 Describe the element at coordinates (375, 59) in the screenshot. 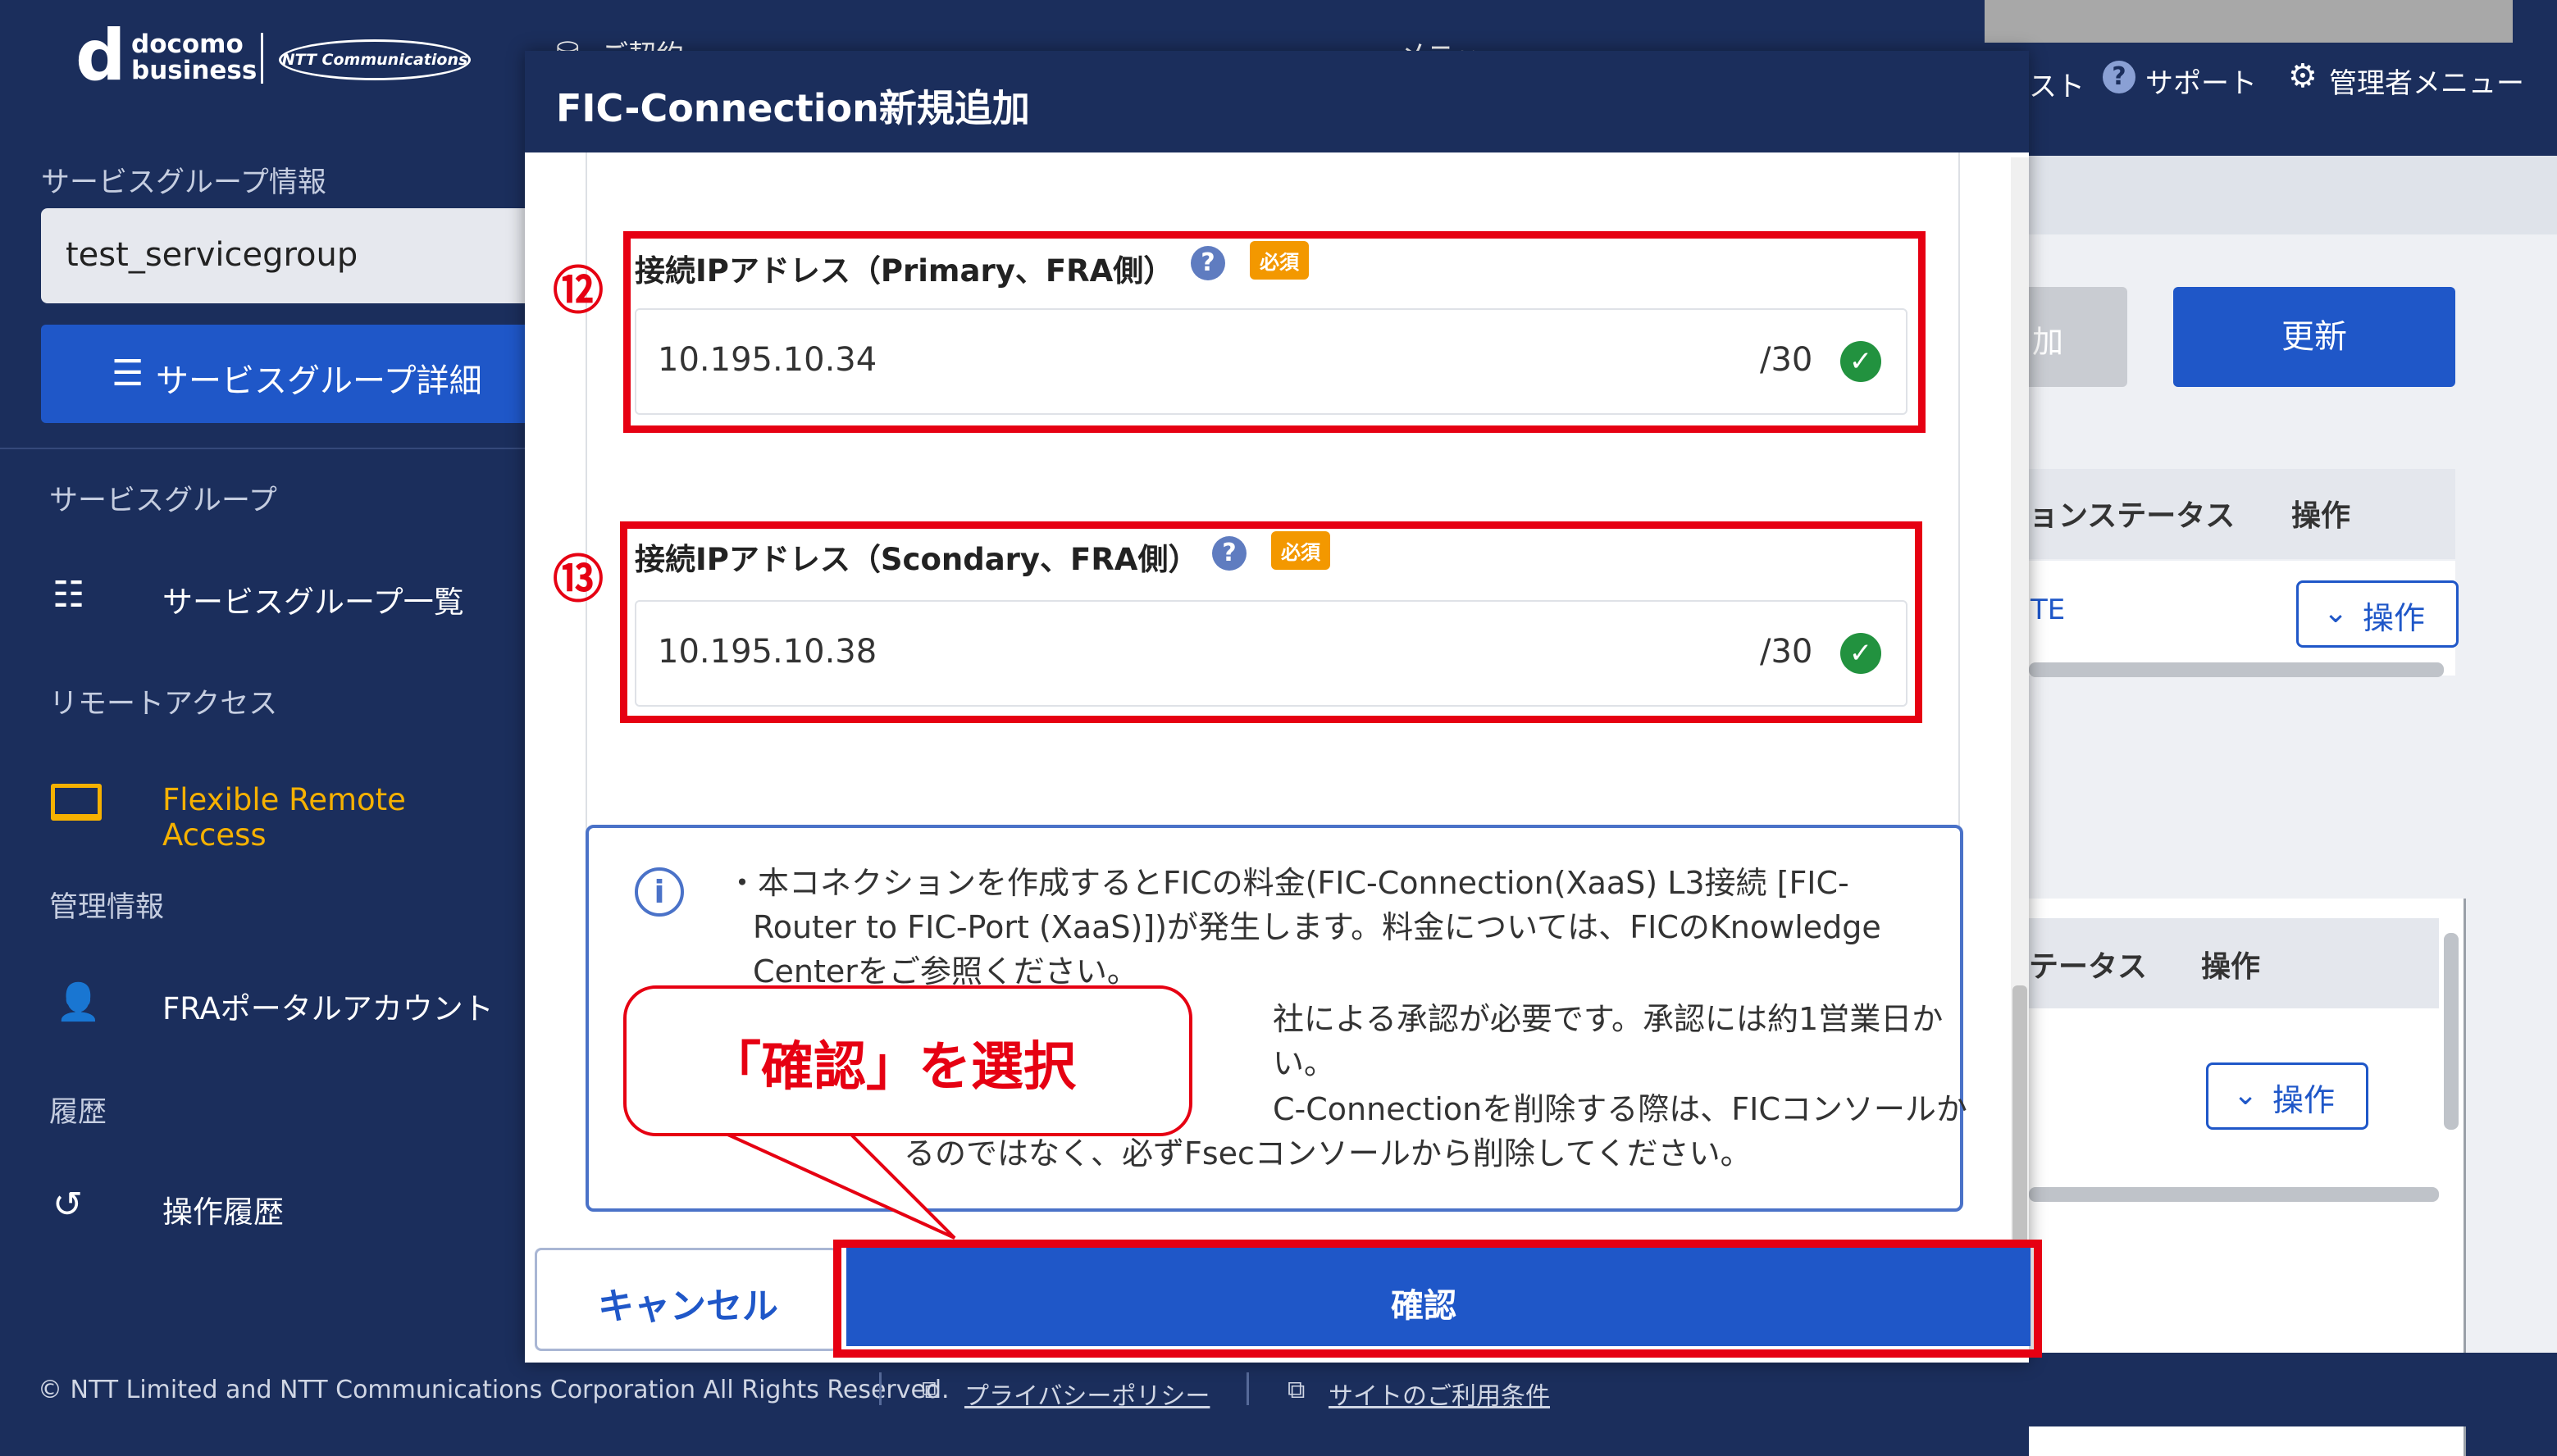

I see `ntt-communications-logo: NTT Communications` at that location.